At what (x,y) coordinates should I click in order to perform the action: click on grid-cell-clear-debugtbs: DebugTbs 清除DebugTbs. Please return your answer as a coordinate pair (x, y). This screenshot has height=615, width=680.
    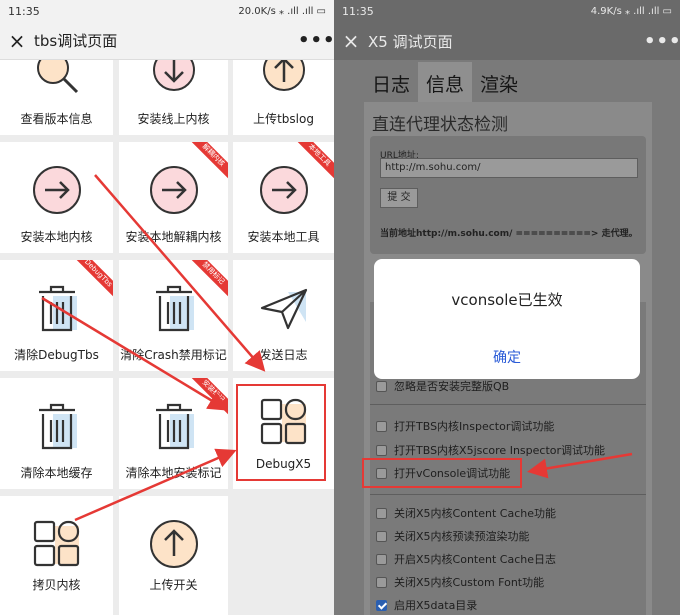
    Looking at the image, I should click on (56, 315).